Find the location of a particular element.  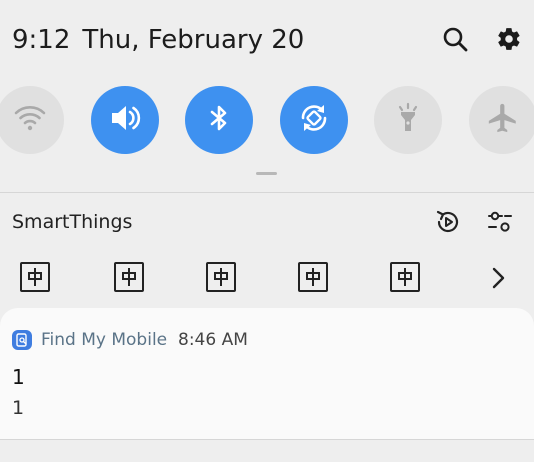

flashlight-icon is located at coordinates (408, 120).